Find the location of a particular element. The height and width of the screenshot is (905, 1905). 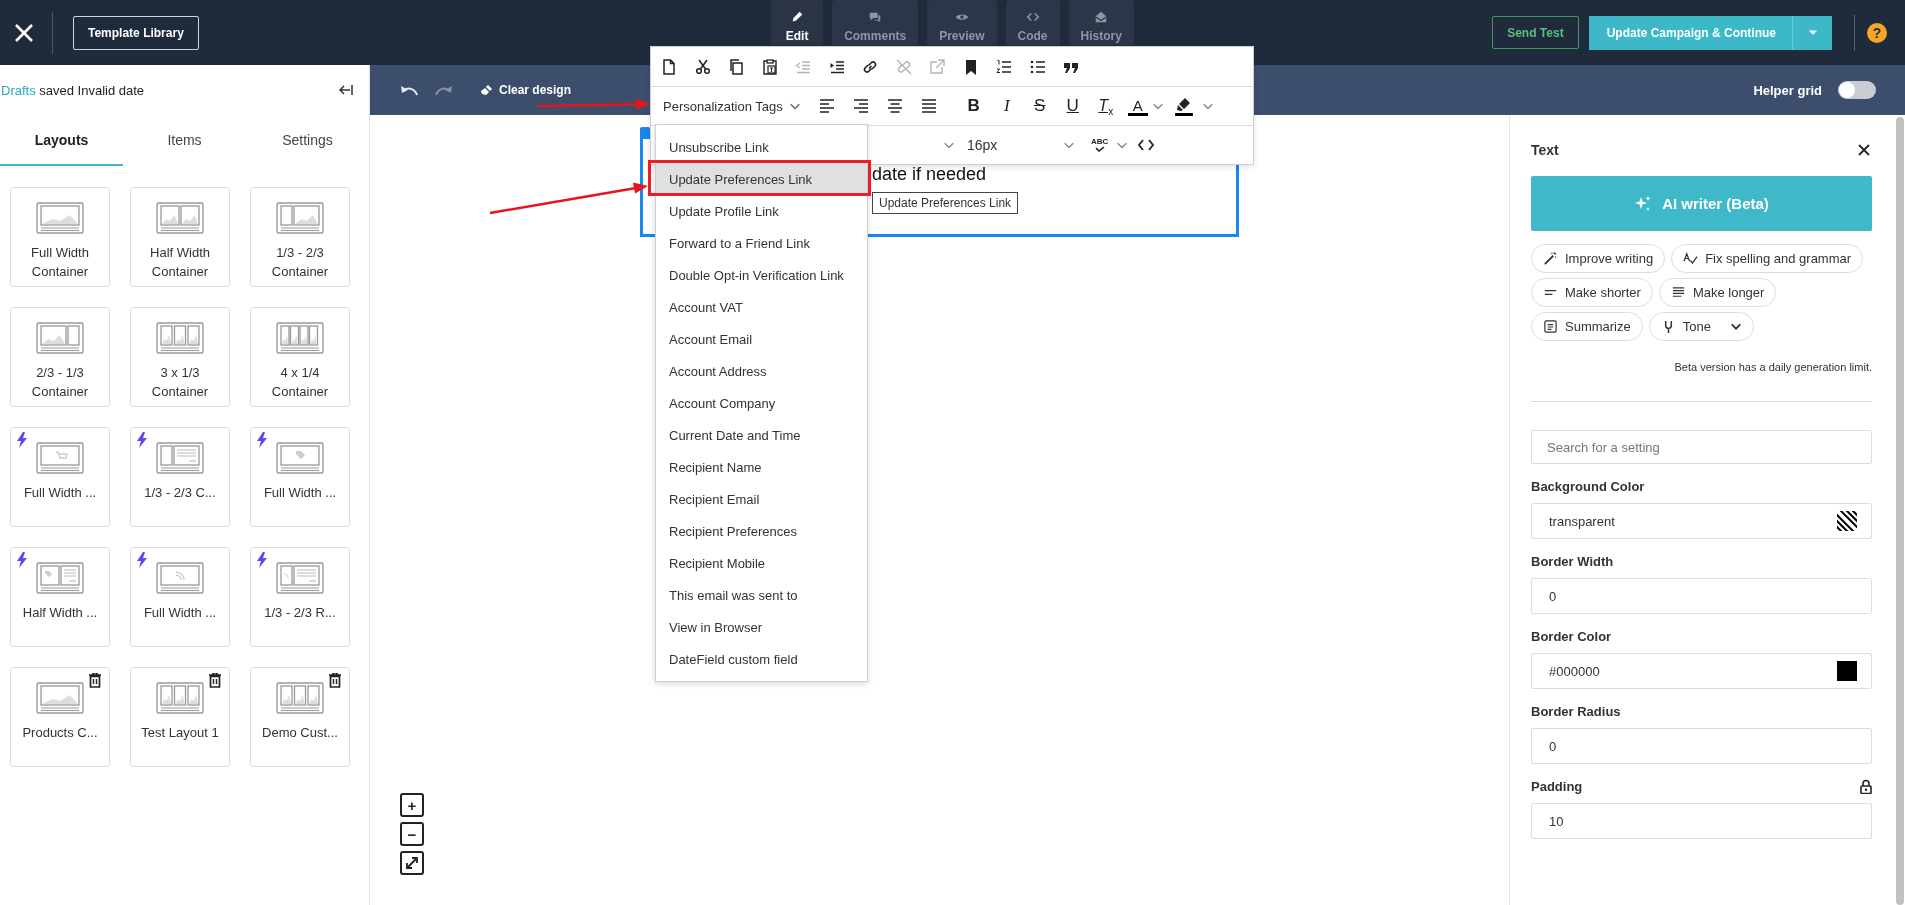

close-icon is located at coordinates (1864, 150).